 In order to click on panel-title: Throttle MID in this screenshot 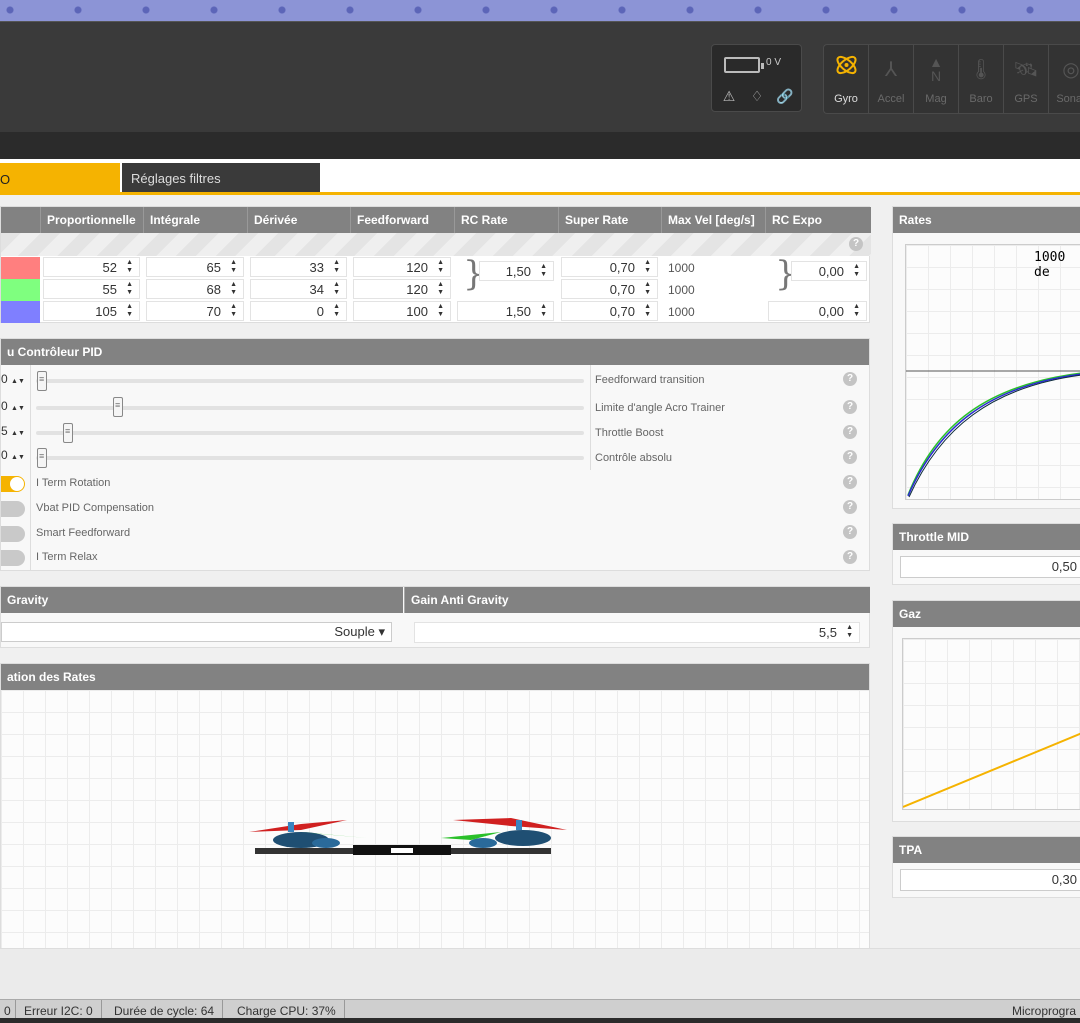, I will do `click(986, 537)`.